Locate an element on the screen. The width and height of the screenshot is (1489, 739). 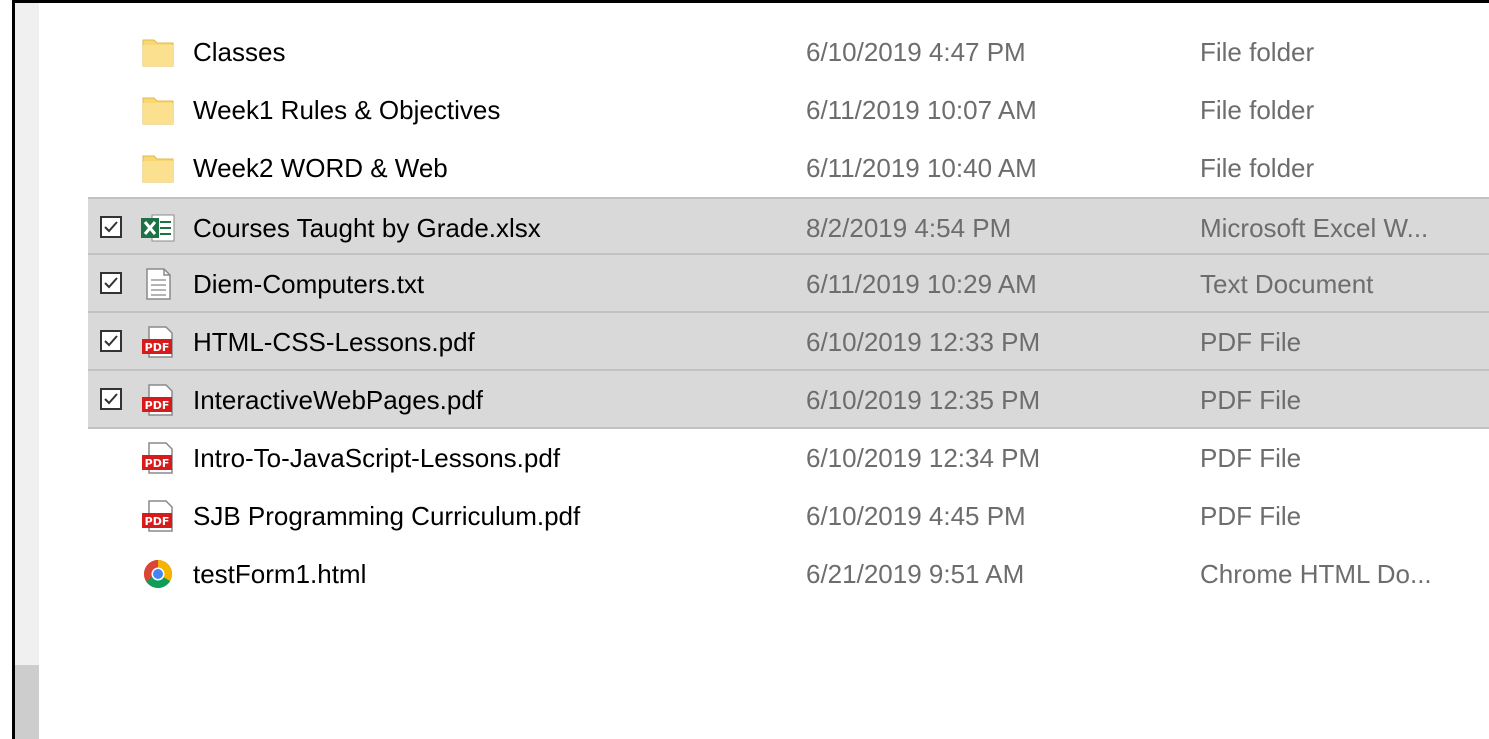
navigation-pane-scrollbar is located at coordinates (27, 371).